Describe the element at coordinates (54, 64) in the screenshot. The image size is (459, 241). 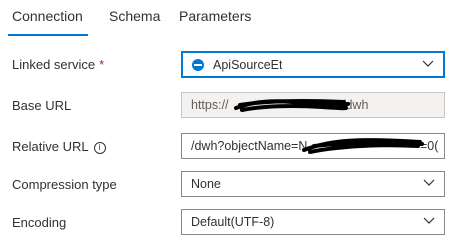
I see `linked-service-label-text: Linked service` at that location.